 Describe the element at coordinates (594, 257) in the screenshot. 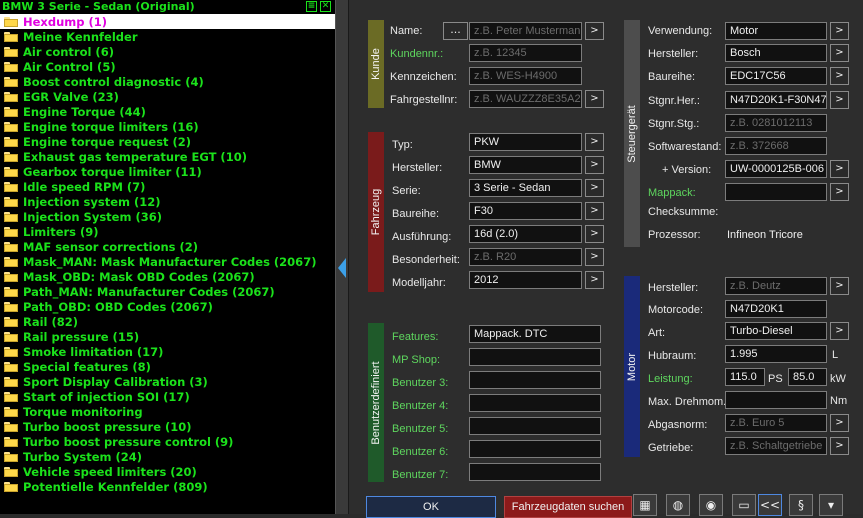

I see `besonderheit-arrow-button: >` at that location.